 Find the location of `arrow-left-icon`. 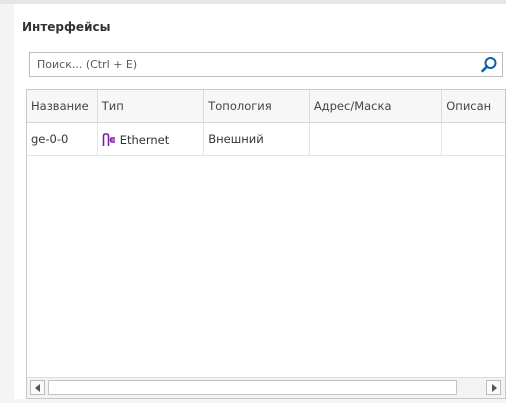

arrow-left-icon is located at coordinates (37, 388).